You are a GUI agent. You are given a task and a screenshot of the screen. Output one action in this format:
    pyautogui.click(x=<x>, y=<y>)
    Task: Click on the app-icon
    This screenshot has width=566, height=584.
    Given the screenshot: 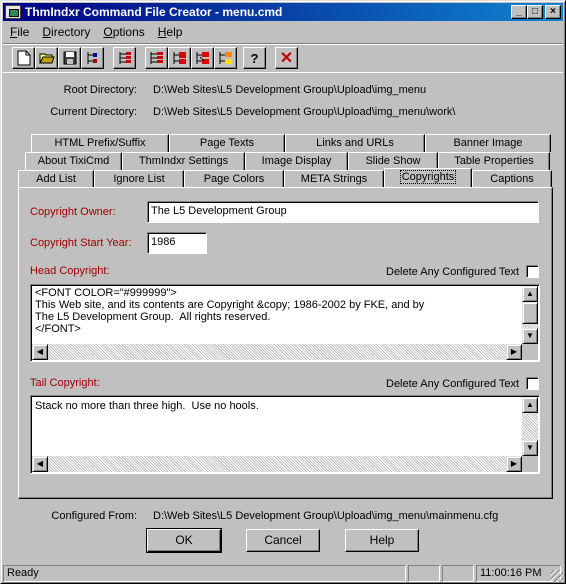 What is the action you would take?
    pyautogui.click(x=13, y=12)
    